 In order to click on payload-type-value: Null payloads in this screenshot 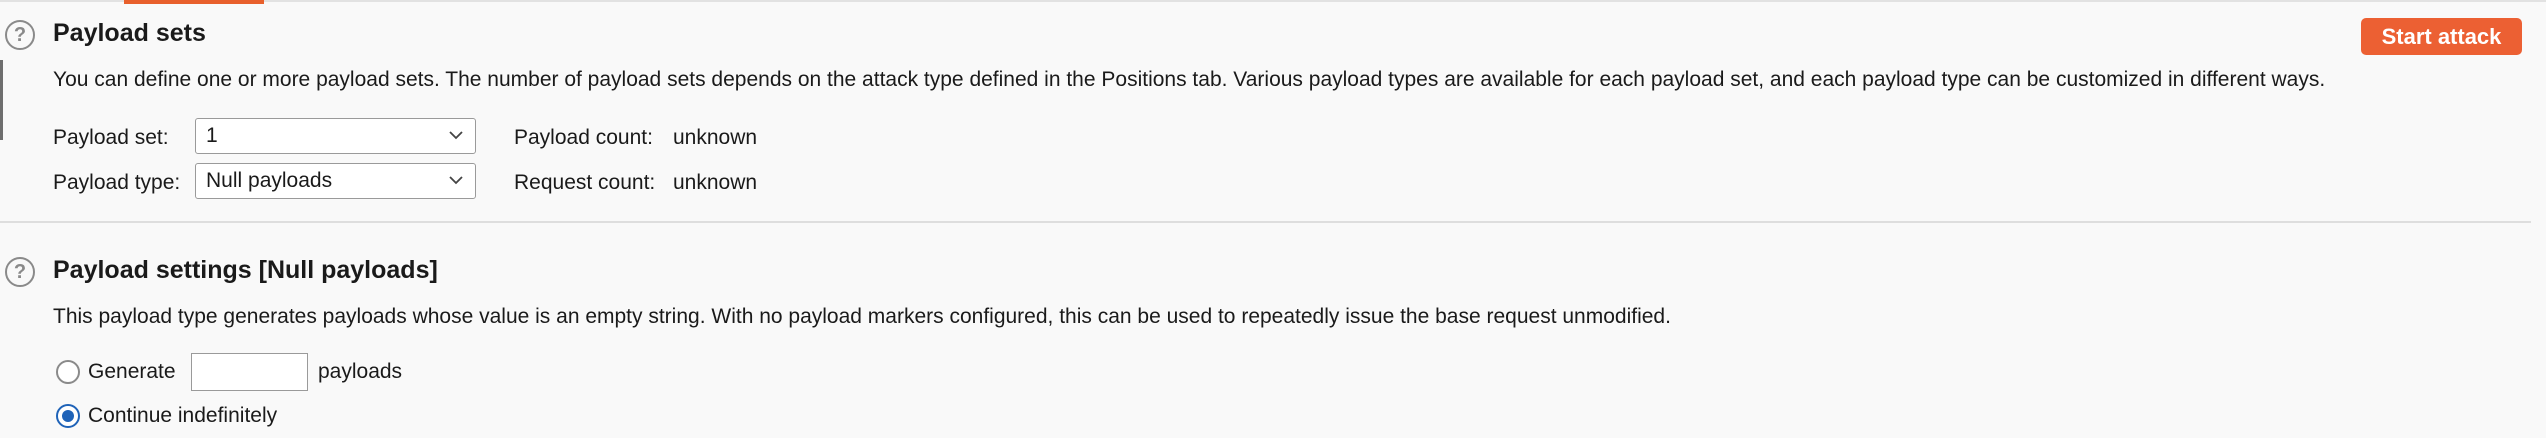, I will do `click(269, 180)`.